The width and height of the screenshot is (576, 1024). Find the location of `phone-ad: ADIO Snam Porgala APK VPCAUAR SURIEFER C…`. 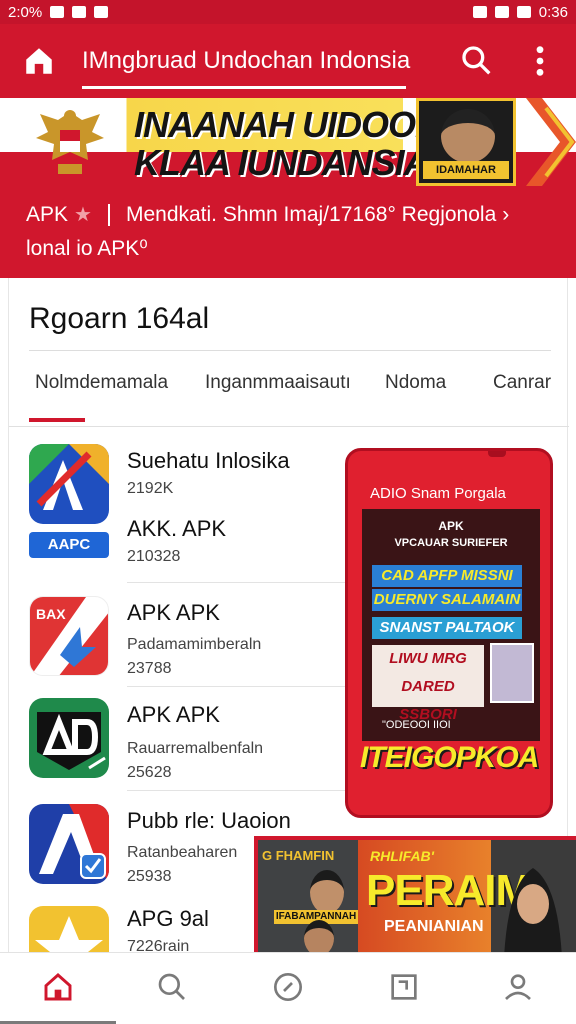

phone-ad: ADIO Snam Porgala APK VPCAUAR SURIEFER C… is located at coordinates (449, 633).